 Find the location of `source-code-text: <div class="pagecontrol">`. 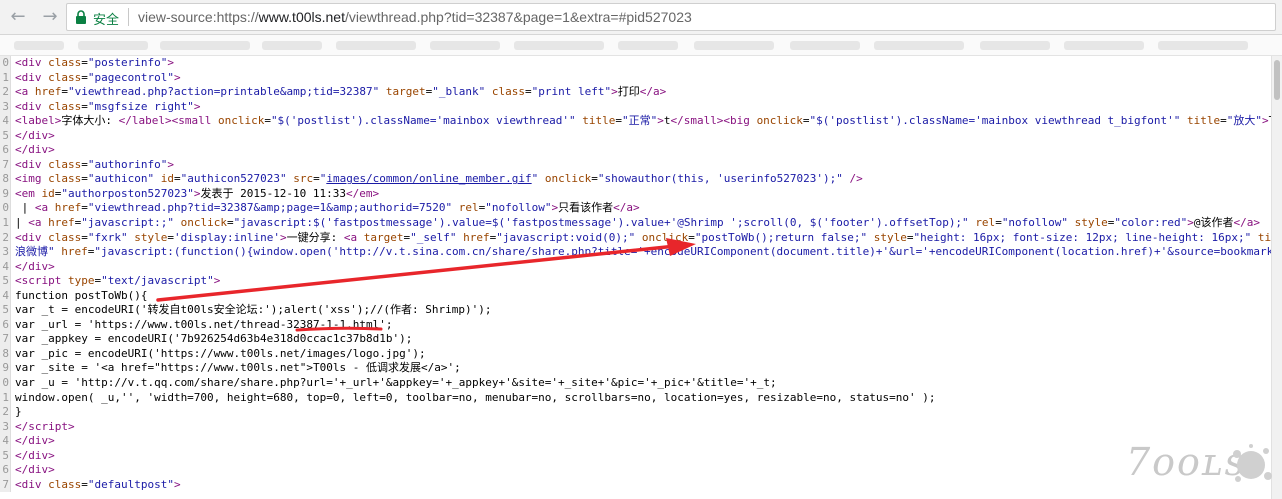

source-code-text: <div class="pagecontrol"> is located at coordinates (98, 77).